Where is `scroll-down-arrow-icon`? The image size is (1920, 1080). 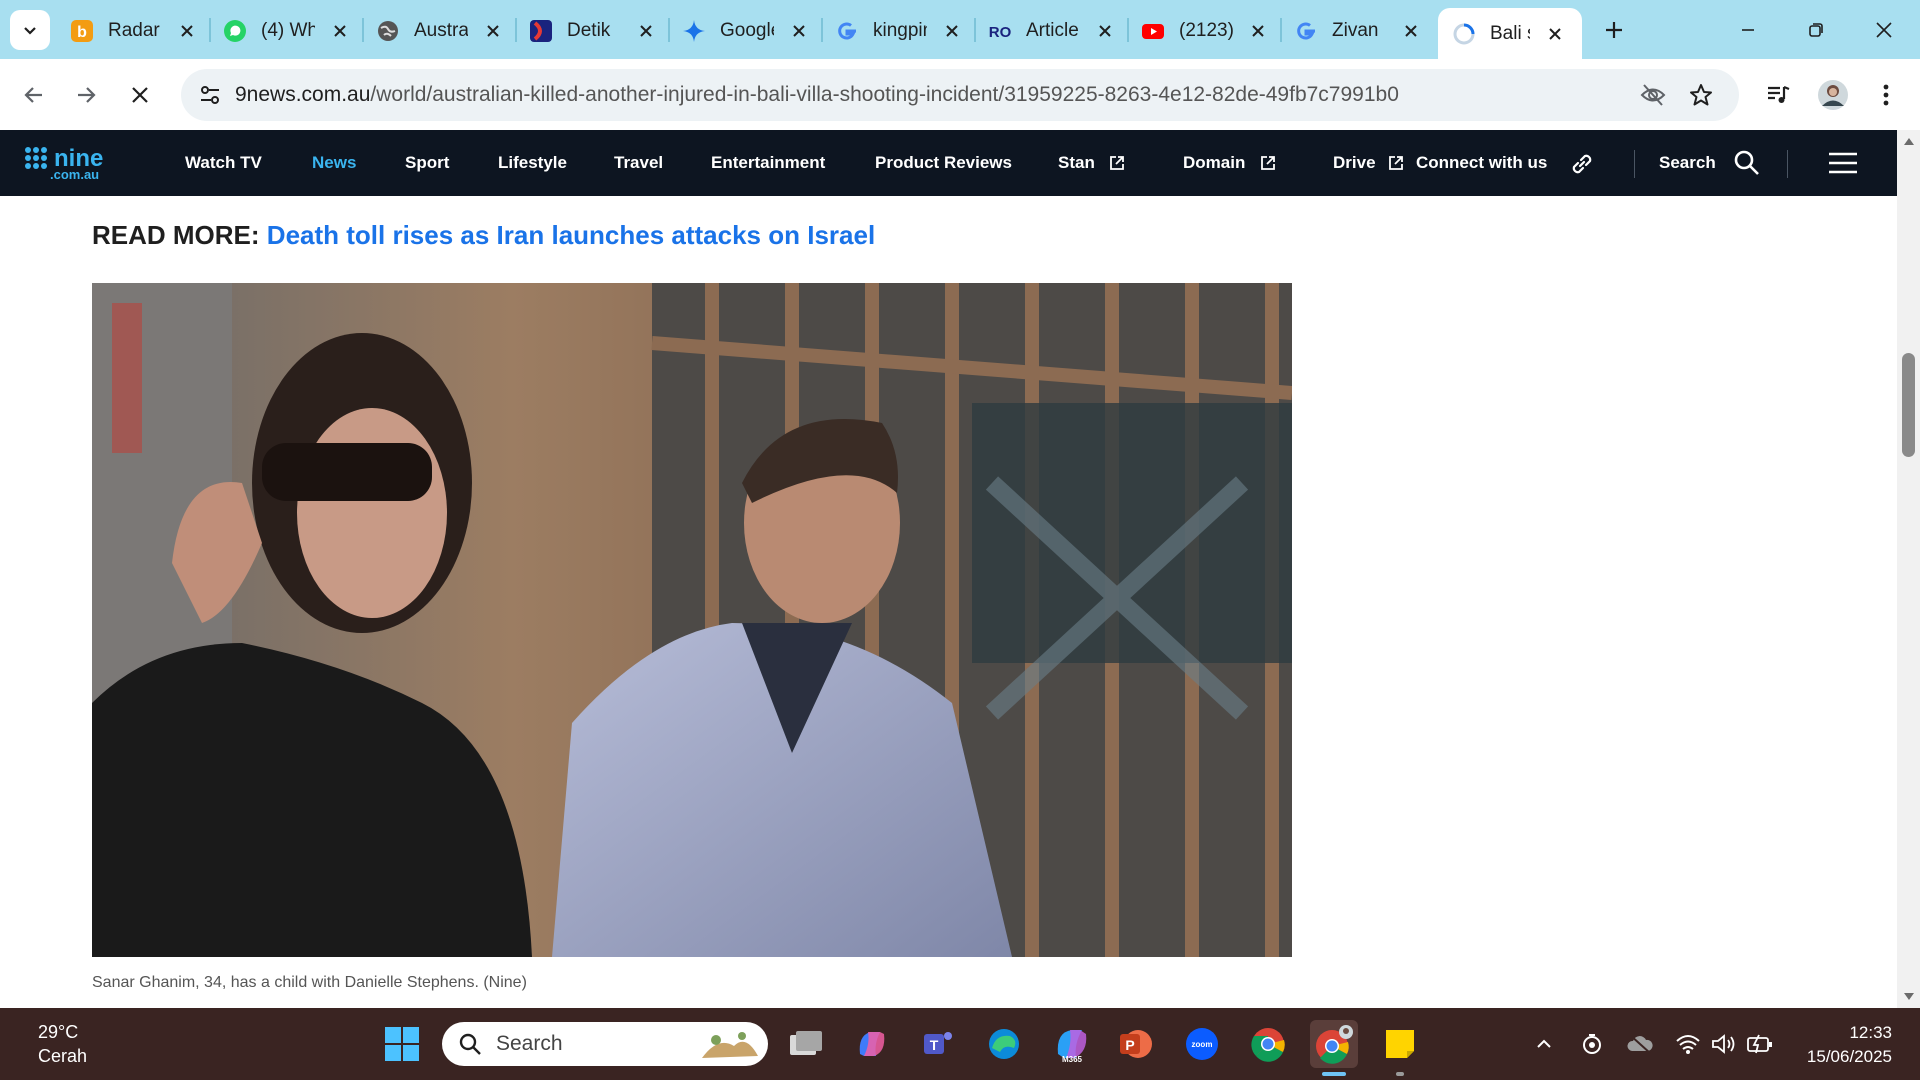 scroll-down-arrow-icon is located at coordinates (1909, 997).